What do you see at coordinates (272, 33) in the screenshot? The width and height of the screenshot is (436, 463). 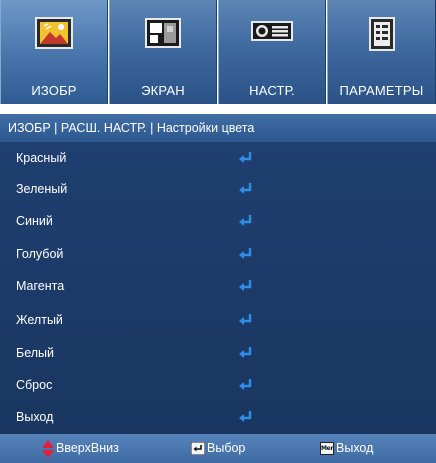 I see `projector-icon` at bounding box center [272, 33].